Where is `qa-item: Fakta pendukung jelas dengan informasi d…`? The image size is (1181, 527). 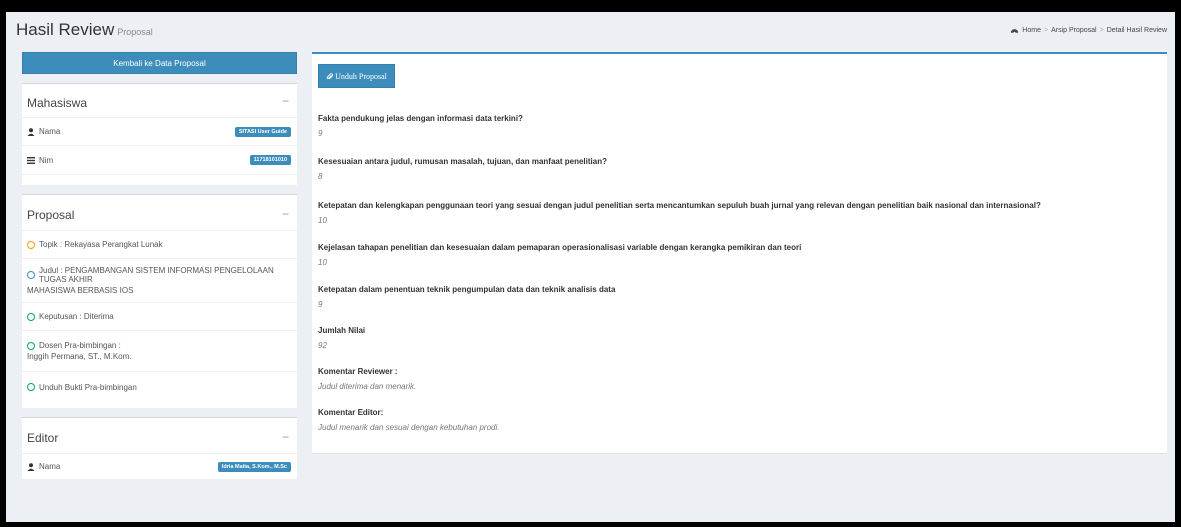
qa-item: Fakta pendukung jelas dengan informasi d… is located at coordinates (738, 126).